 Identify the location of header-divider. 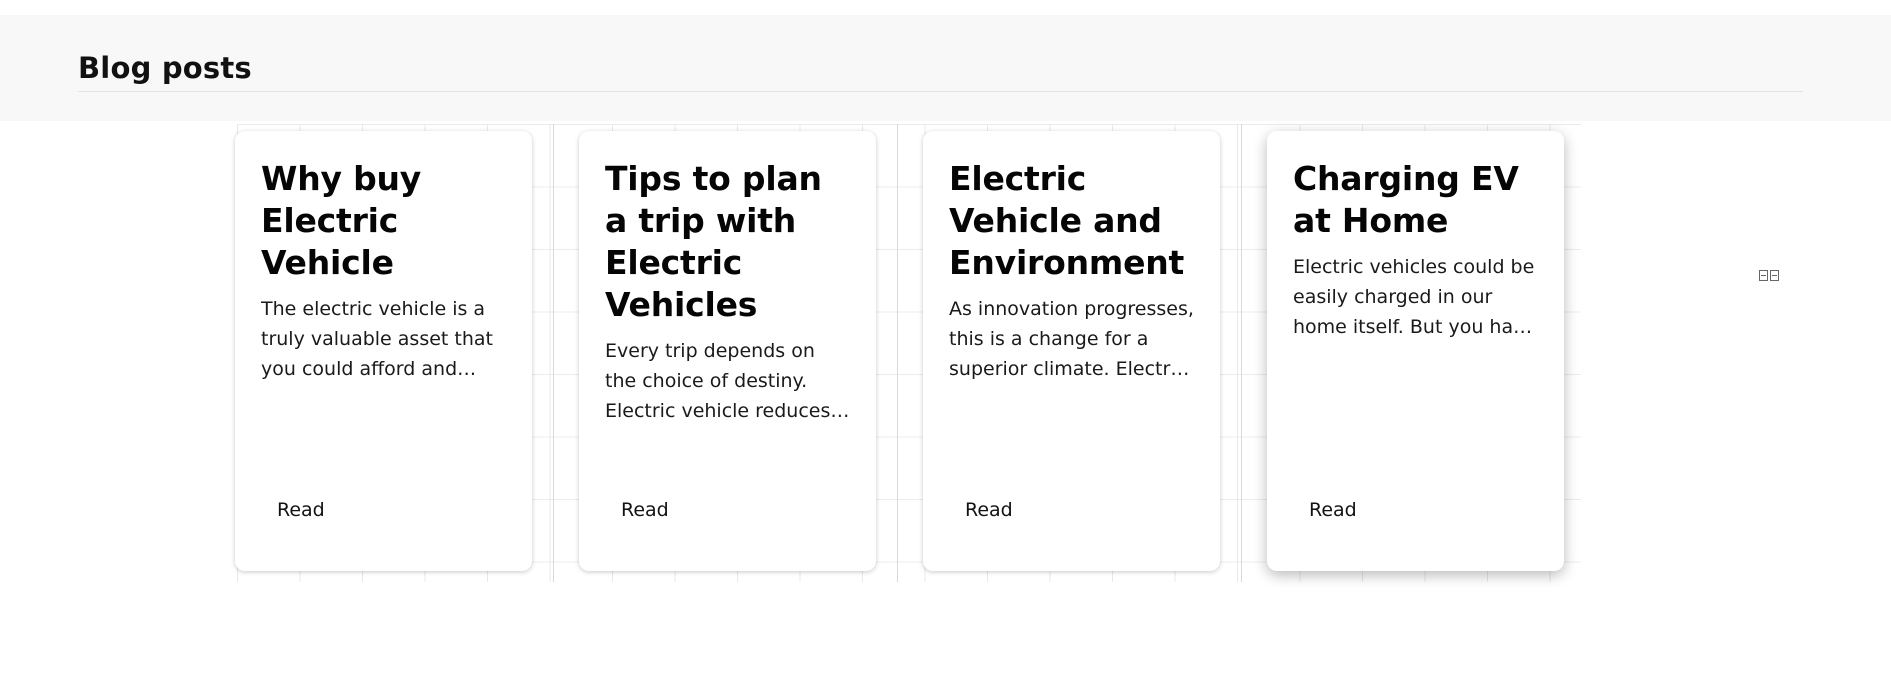
(940, 91).